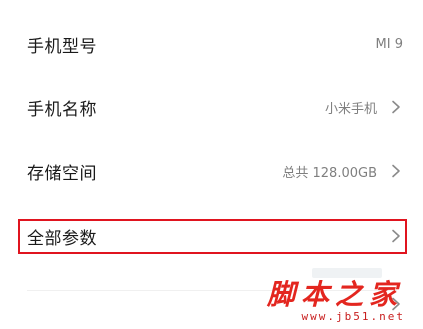 Image resolution: width=423 pixels, height=329 pixels. I want to click on storage-label: 存储空间, so click(62, 173).